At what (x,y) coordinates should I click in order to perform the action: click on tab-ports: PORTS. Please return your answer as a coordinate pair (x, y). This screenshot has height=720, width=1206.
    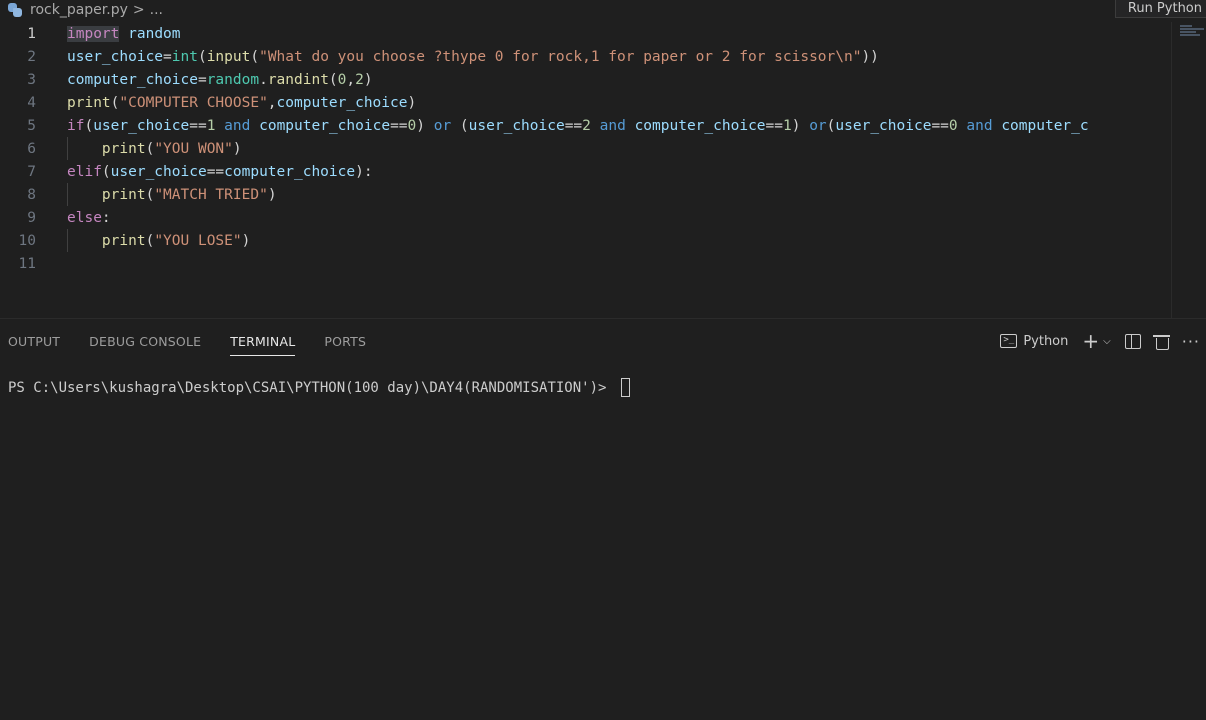
    Looking at the image, I should click on (345, 341).